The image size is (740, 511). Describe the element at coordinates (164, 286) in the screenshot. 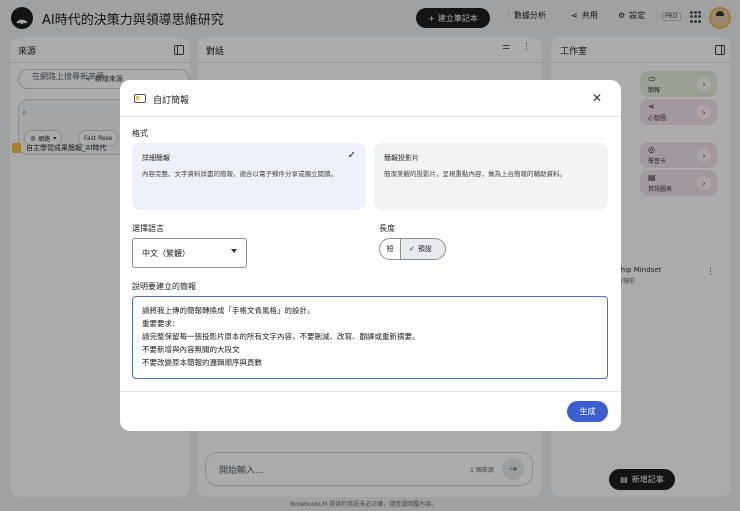

I see `prompt-label: 說明要建立的簡報` at that location.